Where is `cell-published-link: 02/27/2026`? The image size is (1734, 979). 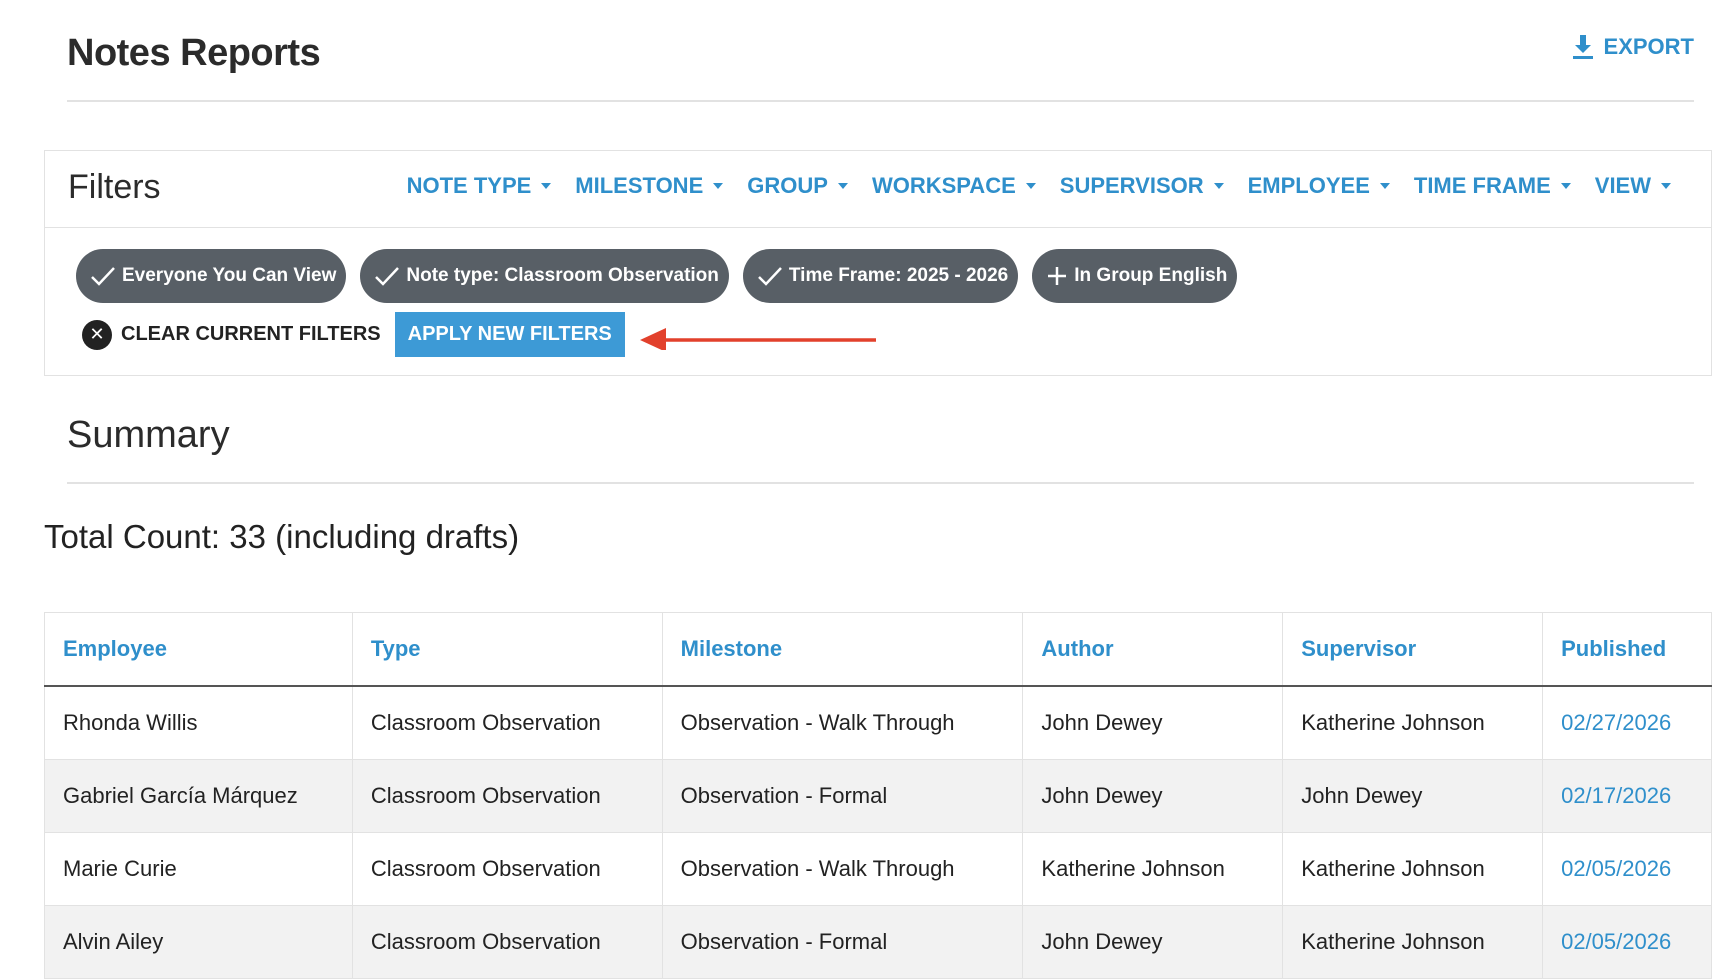 cell-published-link: 02/27/2026 is located at coordinates (1627, 722).